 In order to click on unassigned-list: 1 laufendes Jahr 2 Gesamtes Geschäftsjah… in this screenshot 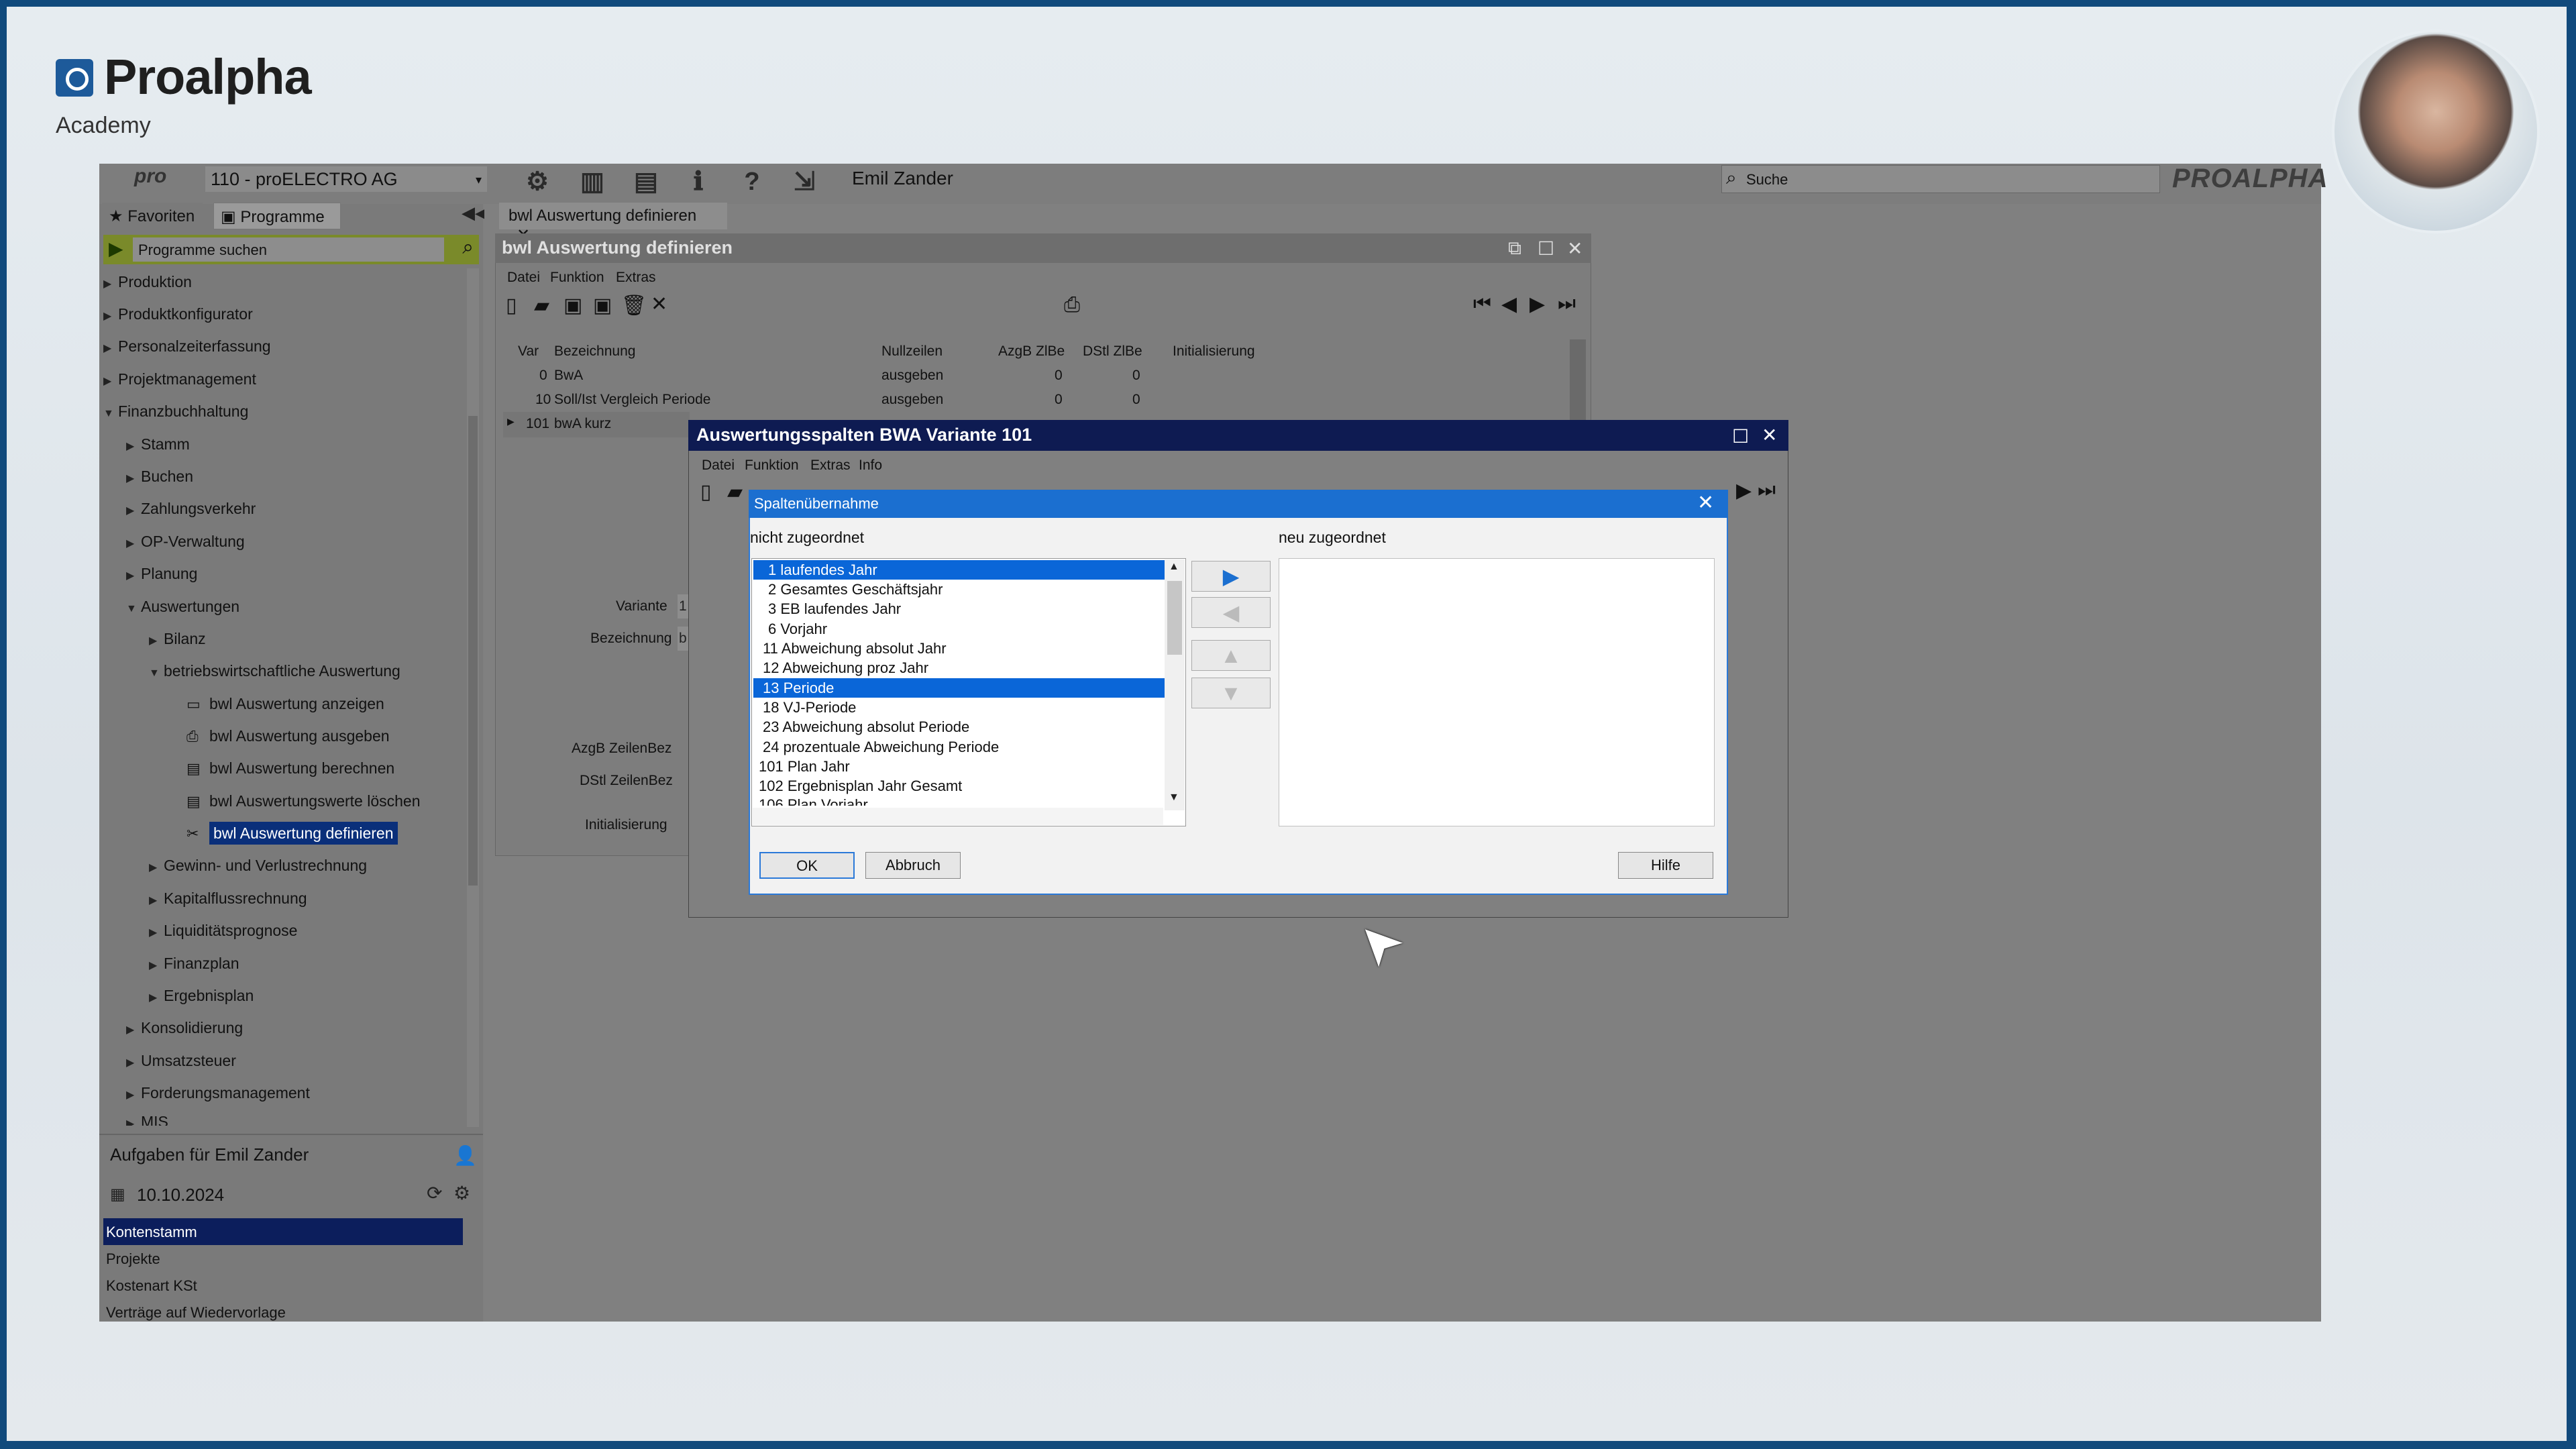, I will do `click(968, 692)`.